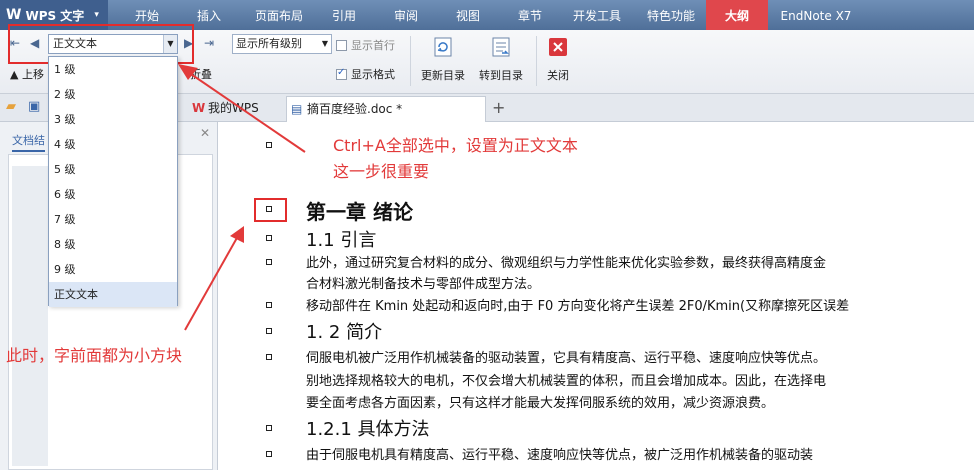 This screenshot has height=470, width=974. Describe the element at coordinates (279, 15) in the screenshot. I see `tab-page-layout: 页面布局` at that location.